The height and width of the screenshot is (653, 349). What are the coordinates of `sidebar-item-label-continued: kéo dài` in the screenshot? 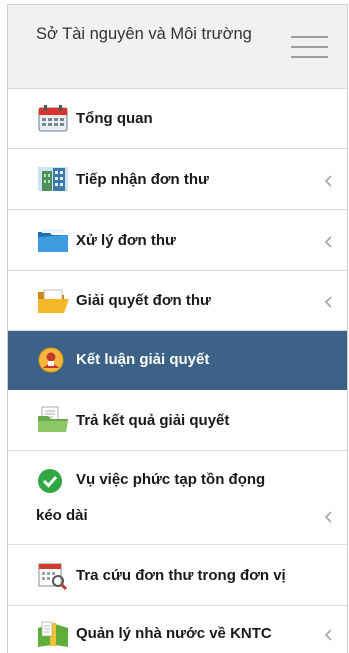 It's located at (62, 515).